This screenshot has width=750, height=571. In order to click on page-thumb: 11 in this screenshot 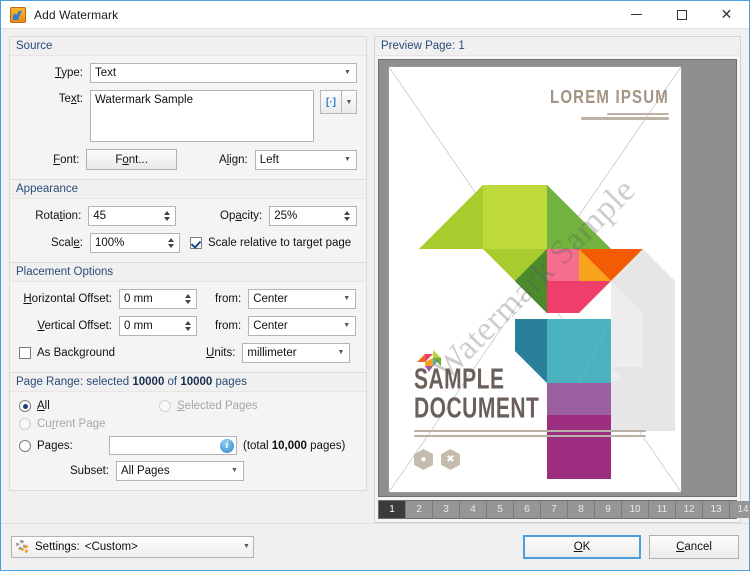, I will do `click(662, 509)`.